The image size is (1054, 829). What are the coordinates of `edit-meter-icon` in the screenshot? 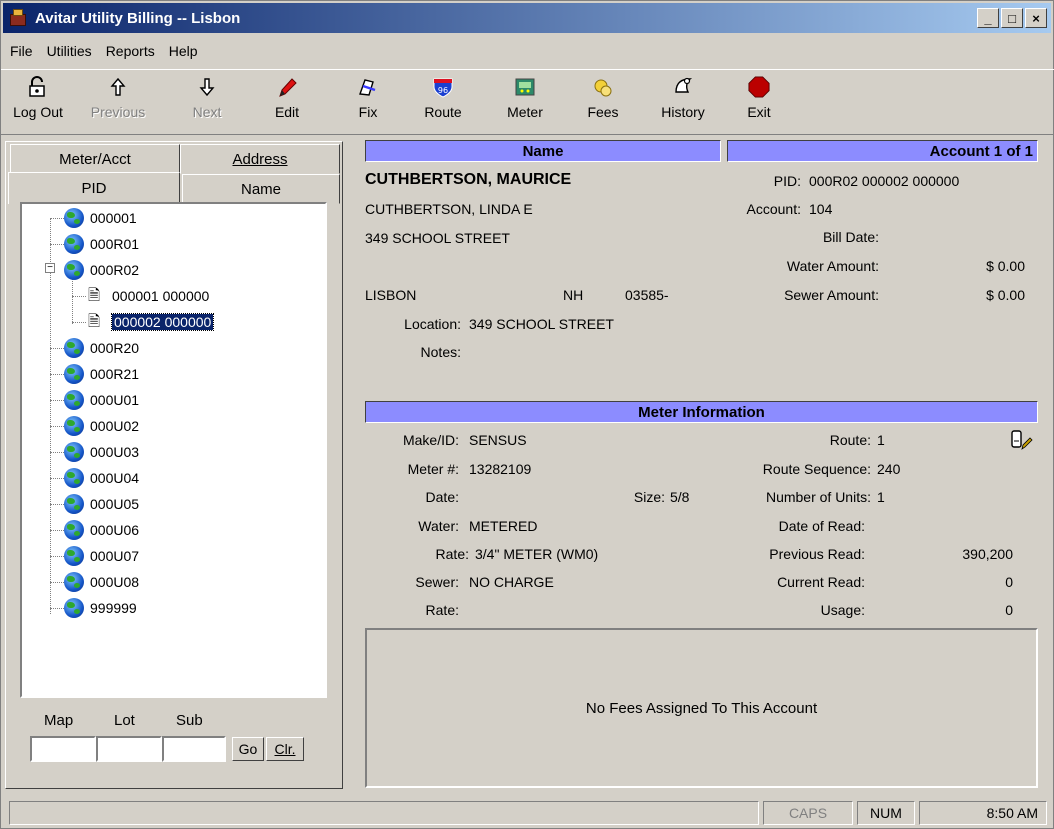 It's located at (1021, 441).